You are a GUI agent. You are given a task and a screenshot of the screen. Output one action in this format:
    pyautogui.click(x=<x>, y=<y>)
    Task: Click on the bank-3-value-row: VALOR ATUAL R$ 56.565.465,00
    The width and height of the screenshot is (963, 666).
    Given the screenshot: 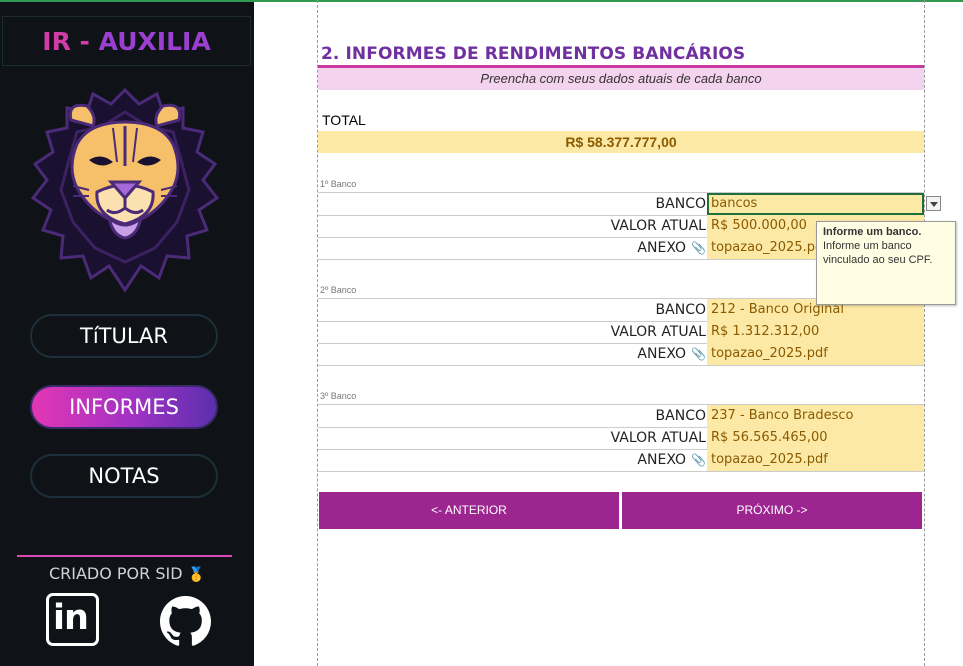 What is the action you would take?
    pyautogui.click(x=621, y=438)
    